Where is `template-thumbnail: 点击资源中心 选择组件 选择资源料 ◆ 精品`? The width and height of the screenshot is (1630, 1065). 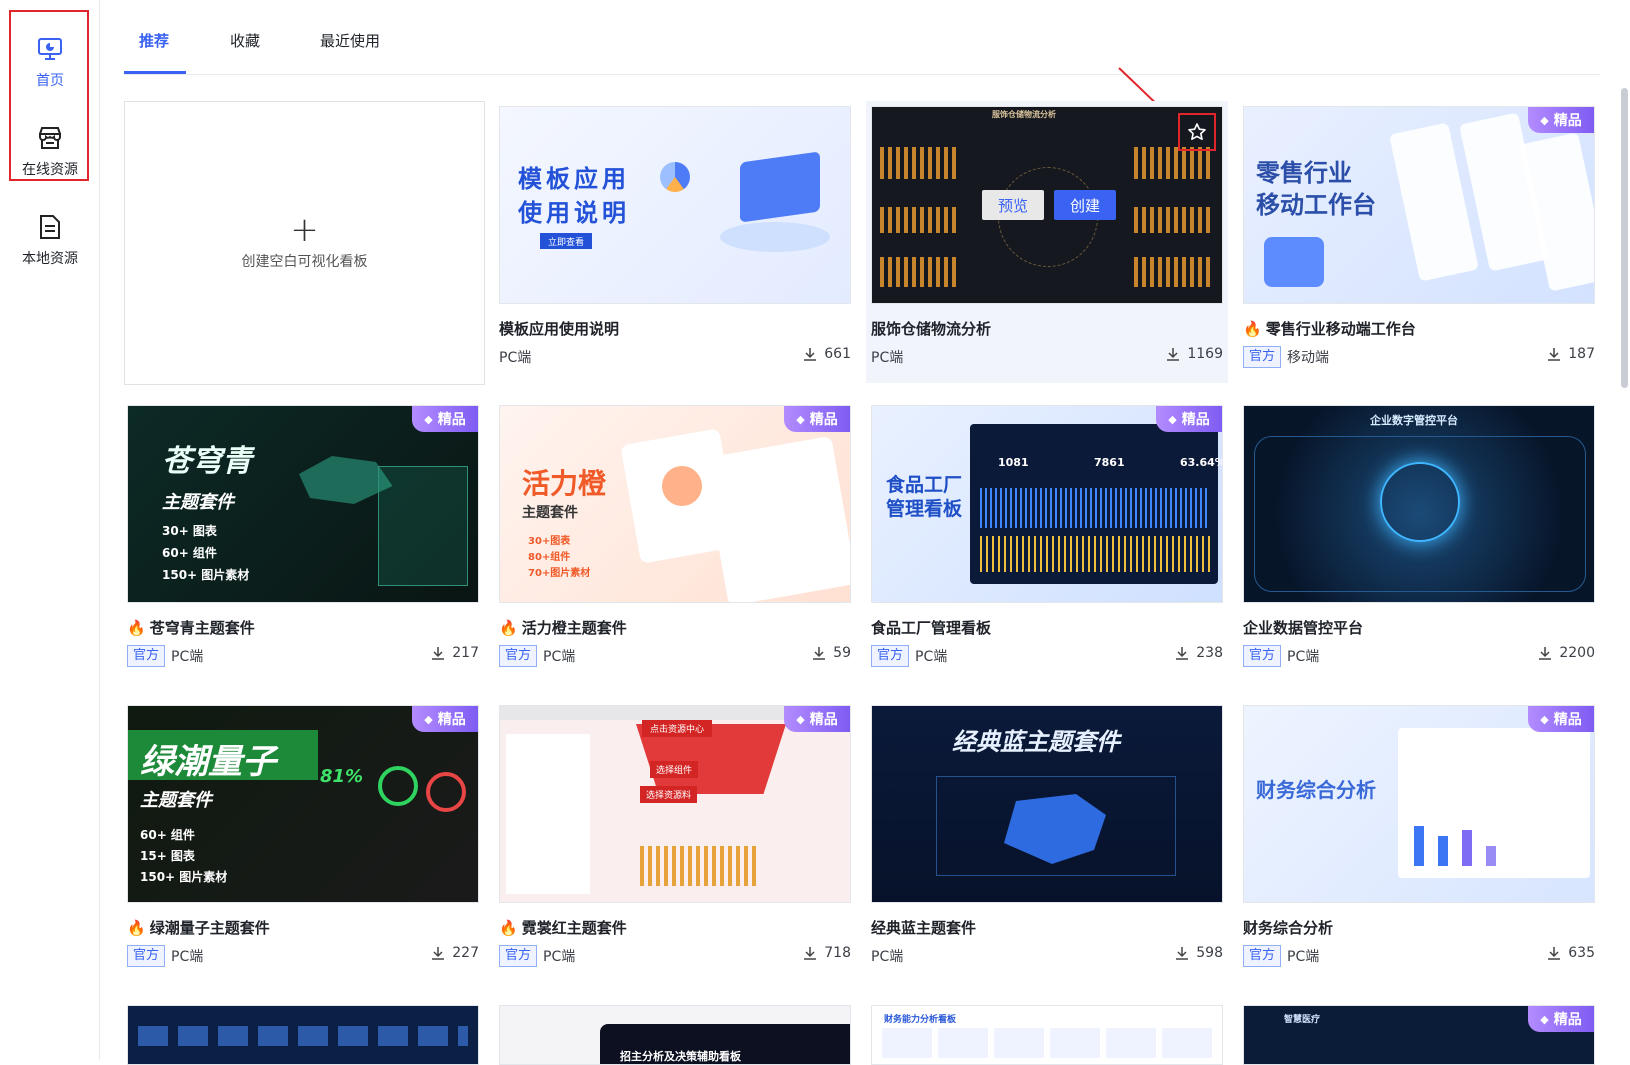 template-thumbnail: 点击资源中心 选择组件 选择资源料 ◆ 精品 is located at coordinates (675, 804).